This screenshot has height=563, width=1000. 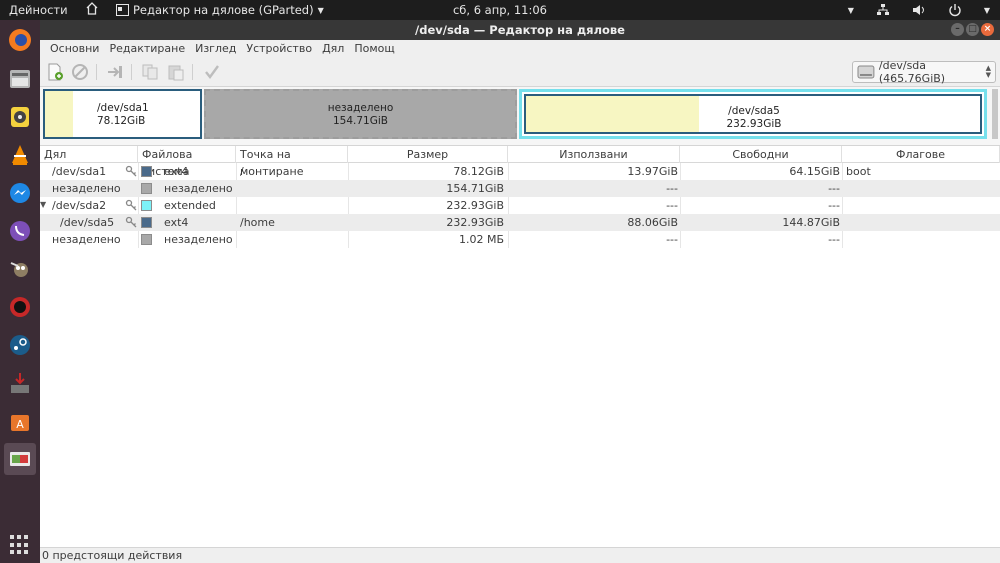 I want to click on cell-filesystem: ext4, so click(x=176, y=222).